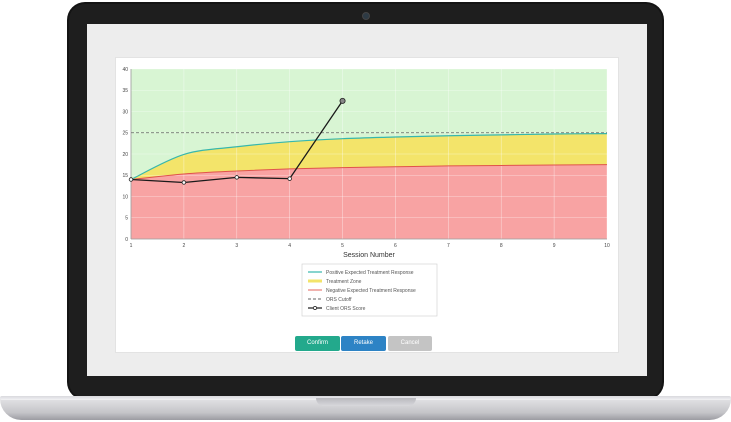  I want to click on negative-zone-area, so click(369, 201).